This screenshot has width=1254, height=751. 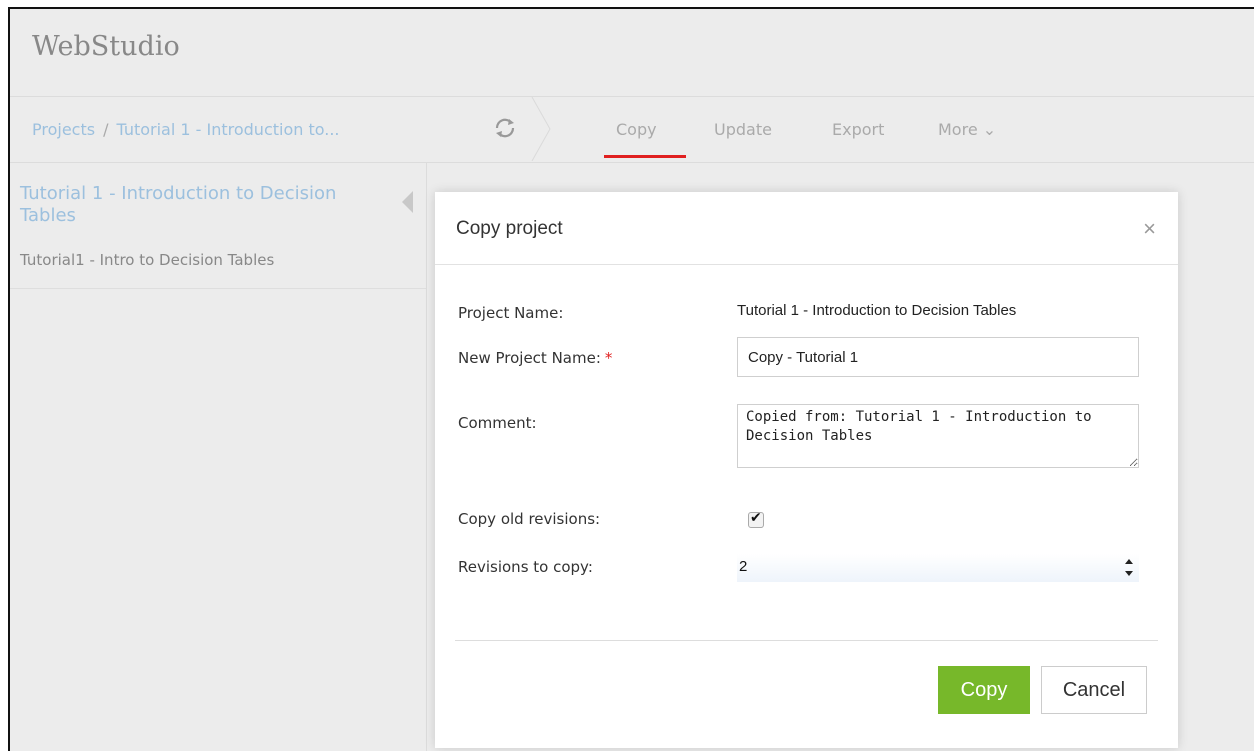 I want to click on active-tab-indicator, so click(x=645, y=156).